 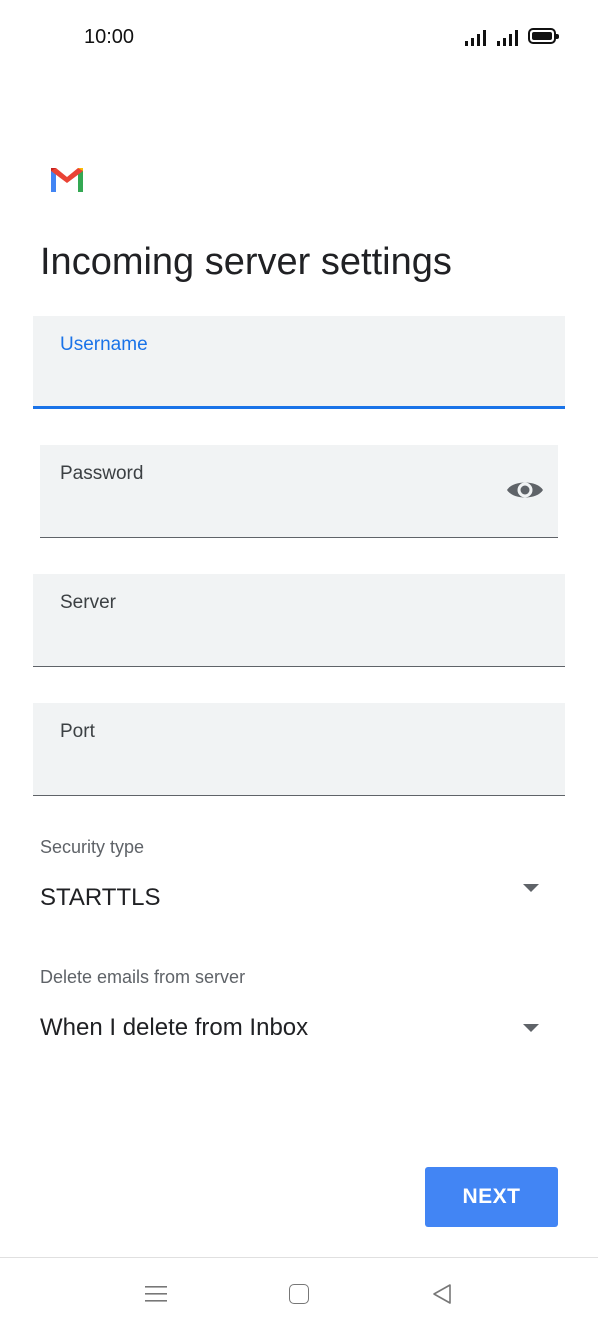 I want to click on server-field: Server, so click(x=299, y=620).